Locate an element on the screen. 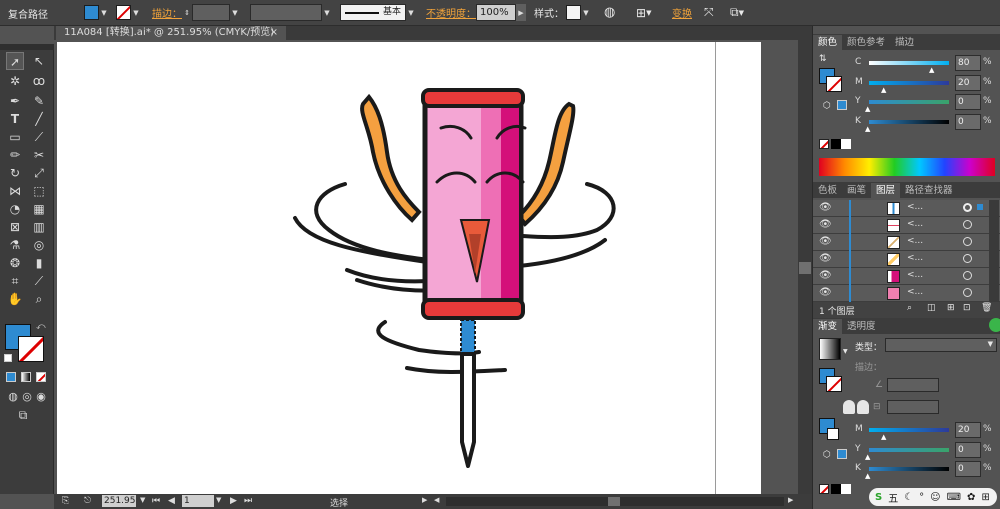 The width and height of the screenshot is (1000, 509). menu-icon: ⧉ ▼ is located at coordinates (737, 12).